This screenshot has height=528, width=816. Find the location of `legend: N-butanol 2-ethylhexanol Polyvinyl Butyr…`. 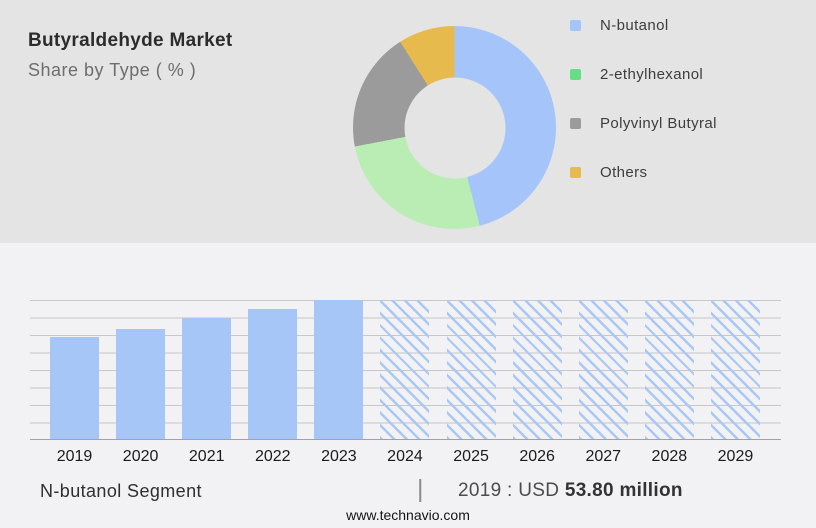

legend: N-butanol 2-ethylhexanol Polyvinyl Butyr… is located at coordinates (643, 115).